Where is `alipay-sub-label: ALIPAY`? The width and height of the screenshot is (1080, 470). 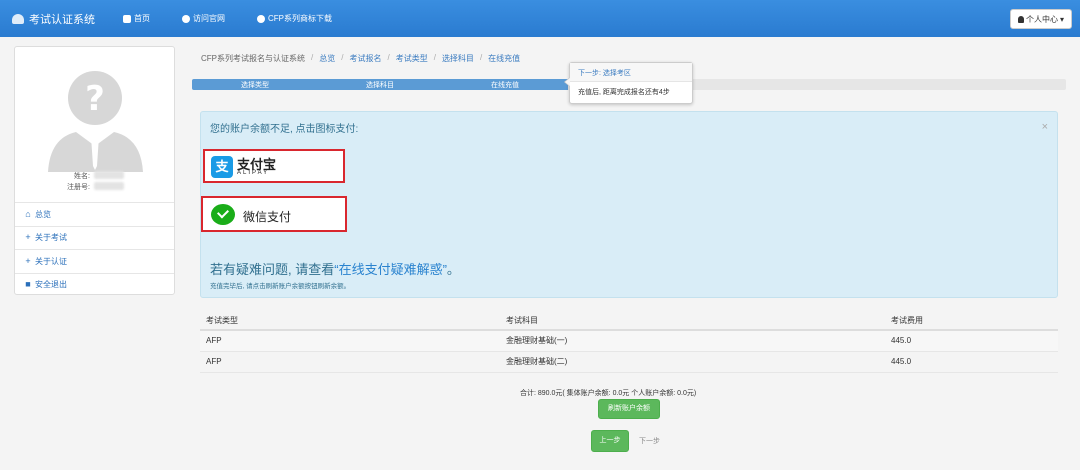
alipay-sub-label: ALIPAY is located at coordinates (253, 173).